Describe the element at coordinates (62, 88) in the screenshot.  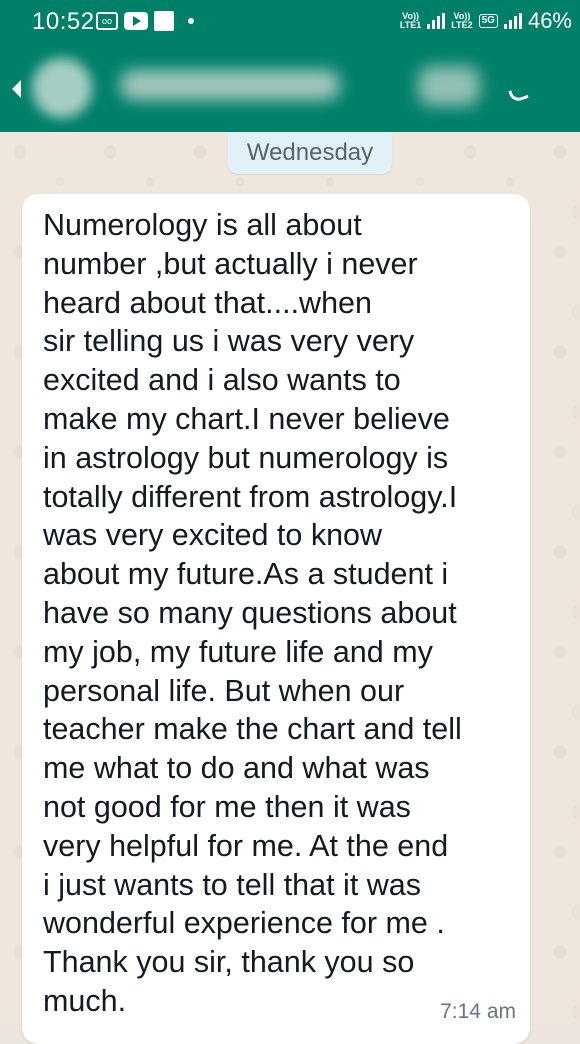
I see `avatar` at that location.